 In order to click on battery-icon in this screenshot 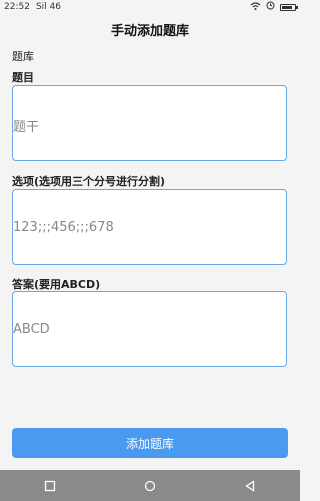, I will do `click(289, 7)`.